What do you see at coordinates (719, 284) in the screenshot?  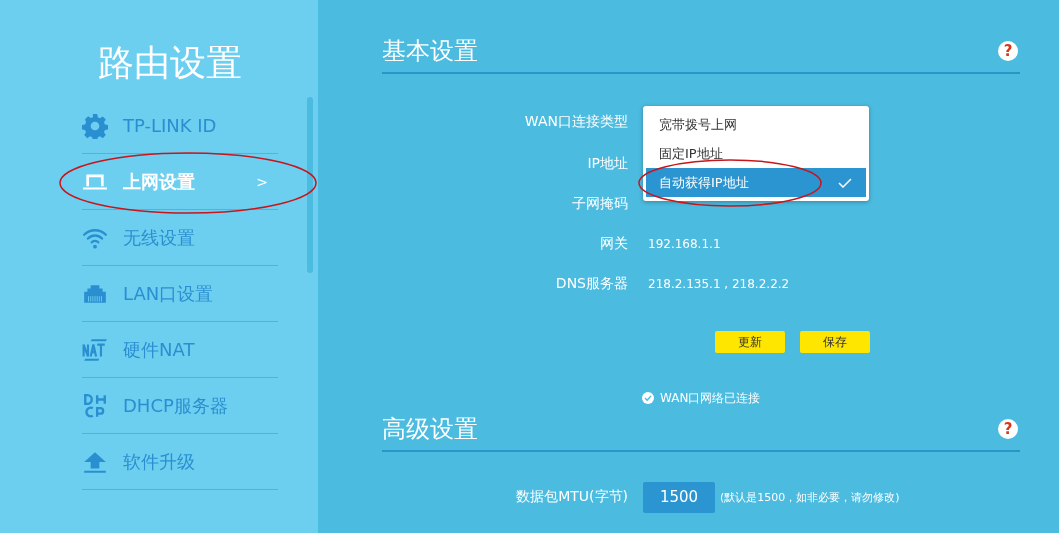 I see `field-value: 218.2.135.1 , 218.2.2.2` at bounding box center [719, 284].